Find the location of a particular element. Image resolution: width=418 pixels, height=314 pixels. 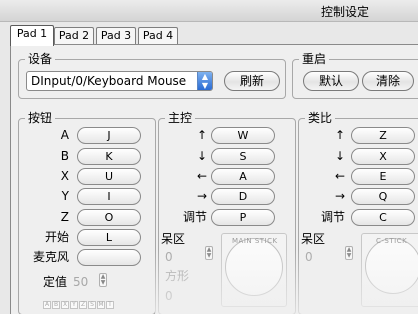

reset-group: 重启 默认 清除 is located at coordinates (355, 75).